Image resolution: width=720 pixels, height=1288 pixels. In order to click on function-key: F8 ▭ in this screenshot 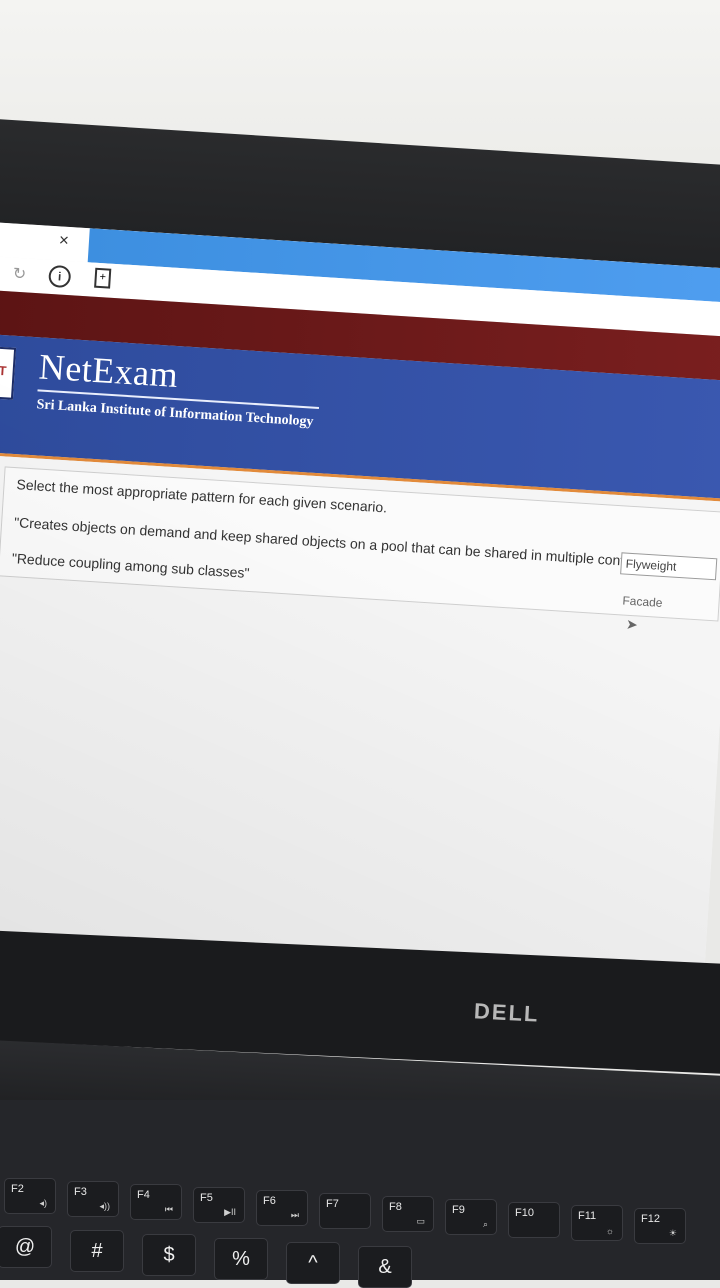, I will do `click(408, 1214)`.